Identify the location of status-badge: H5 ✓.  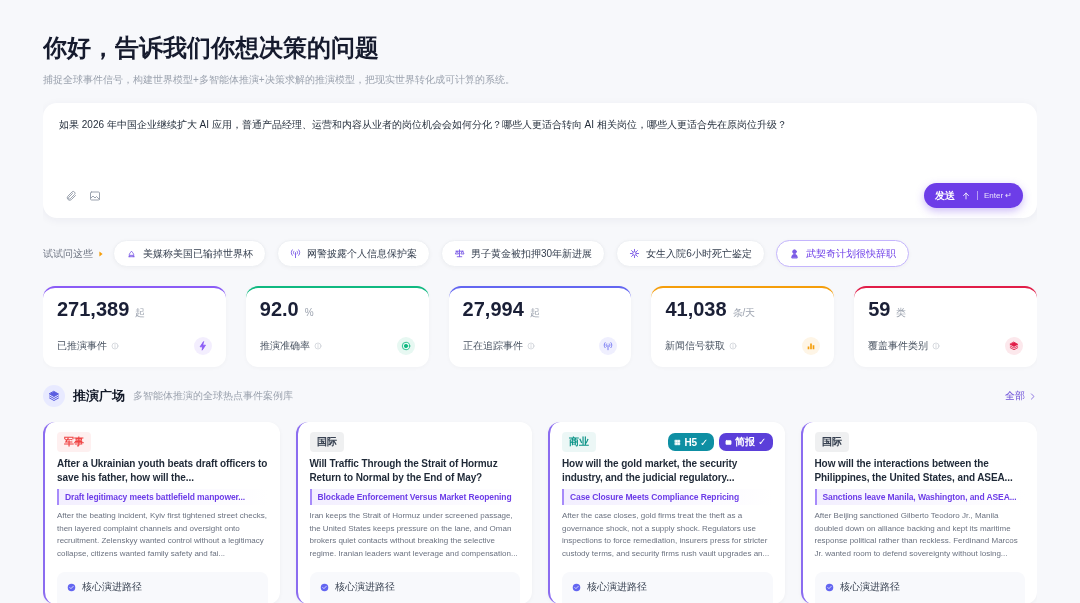
(691, 442).